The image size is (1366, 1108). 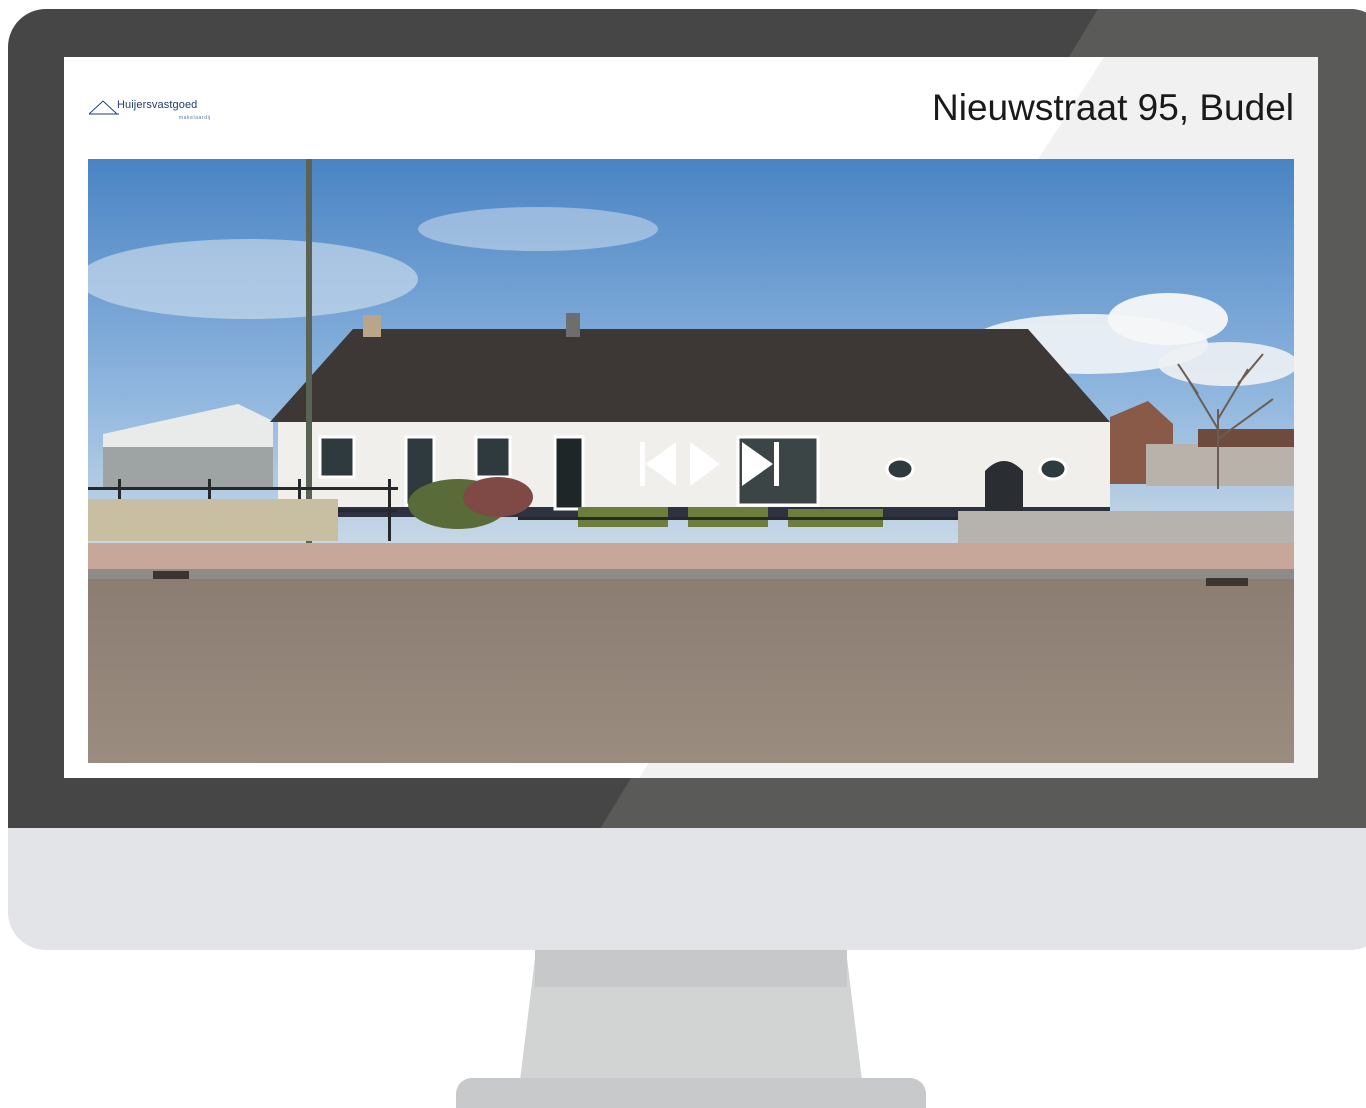 I want to click on stand-shadow, so click(x=691, y=968).